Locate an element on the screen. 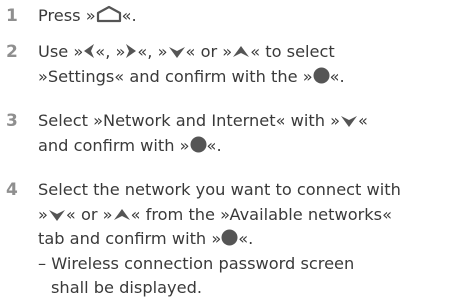 The image size is (452, 302). step-number: 1 is located at coordinates (12, 16).